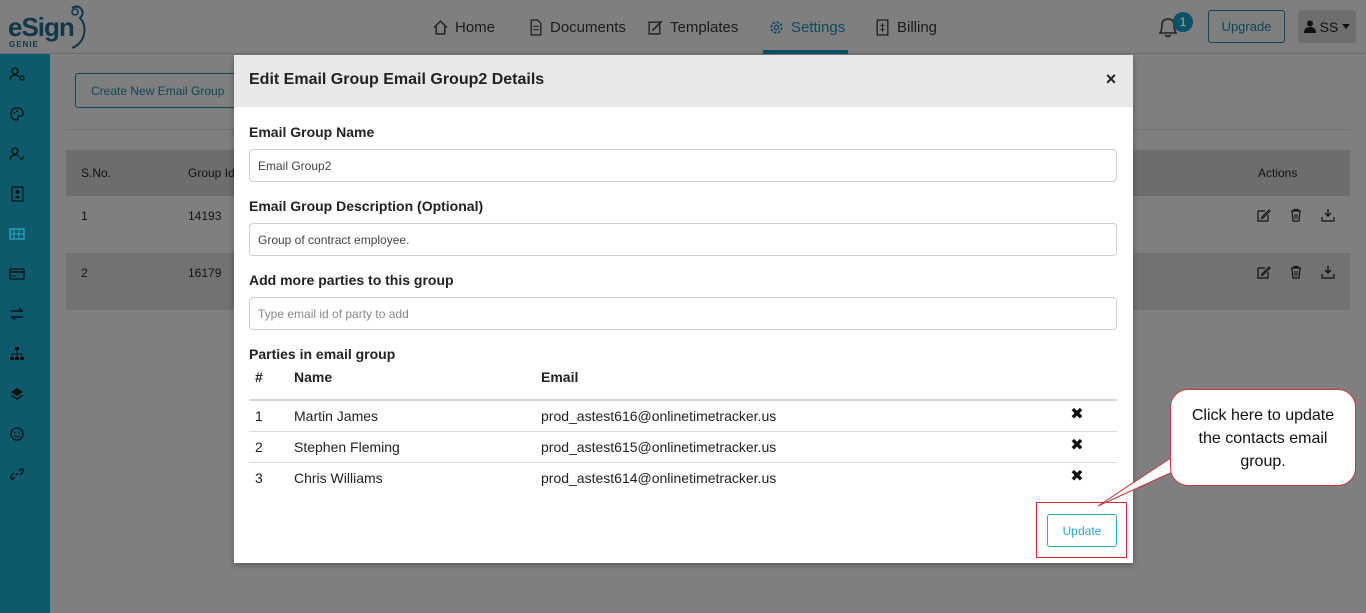  I want to click on user-initials: SS, so click(1329, 26).